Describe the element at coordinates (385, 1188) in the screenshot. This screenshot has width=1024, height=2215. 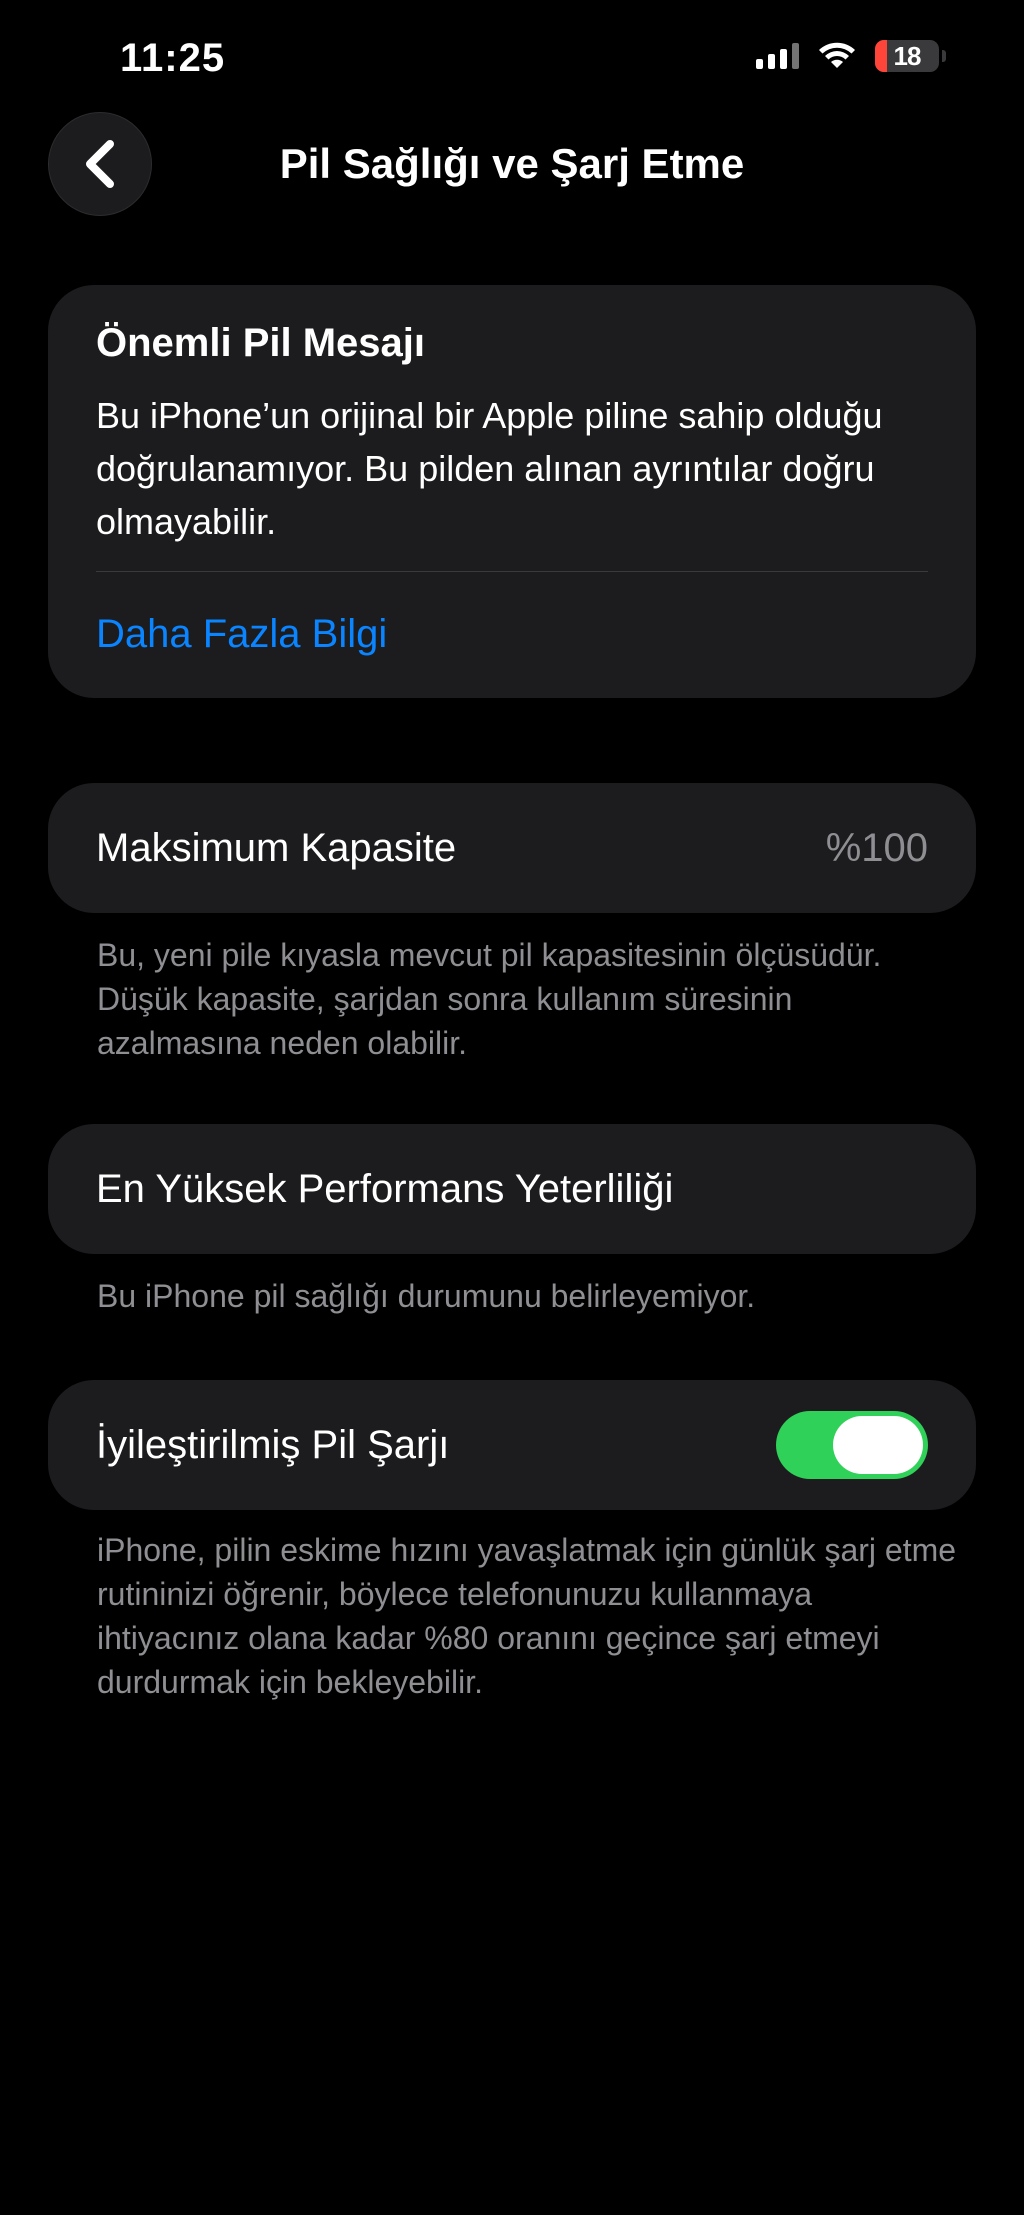
I see `performance-label: En Yüksek Performans Yeterliliği` at that location.